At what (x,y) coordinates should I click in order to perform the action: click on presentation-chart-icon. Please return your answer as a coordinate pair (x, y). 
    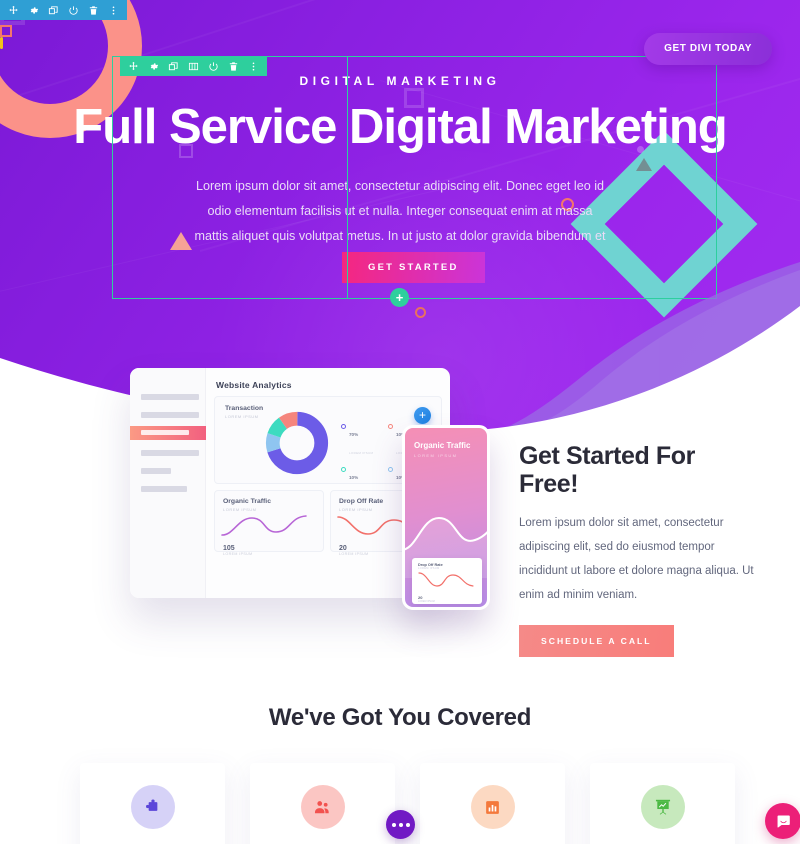
    Looking at the image, I should click on (662, 807).